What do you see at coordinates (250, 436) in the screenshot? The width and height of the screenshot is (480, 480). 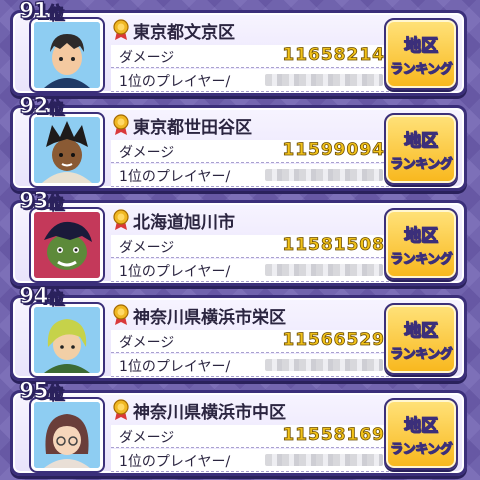 I see `damage-row: ダメージ 11558169` at bounding box center [250, 436].